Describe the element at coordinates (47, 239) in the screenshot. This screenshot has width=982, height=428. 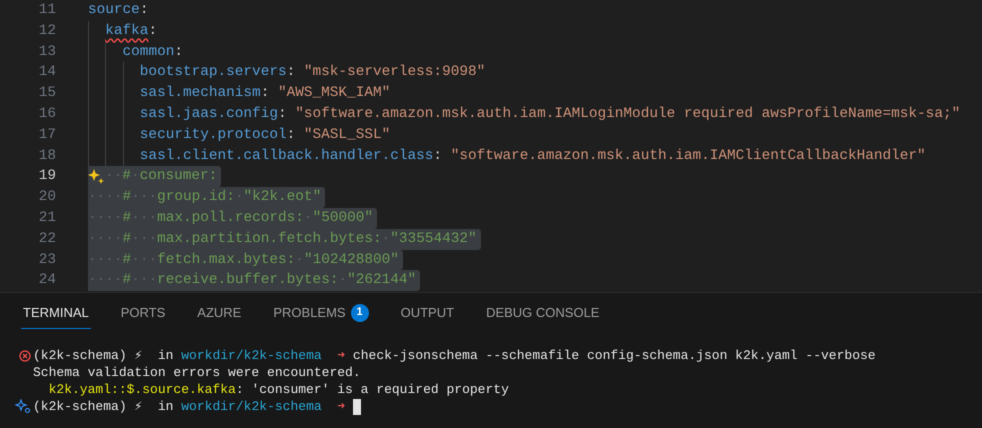
I see `line-number: 22` at that location.